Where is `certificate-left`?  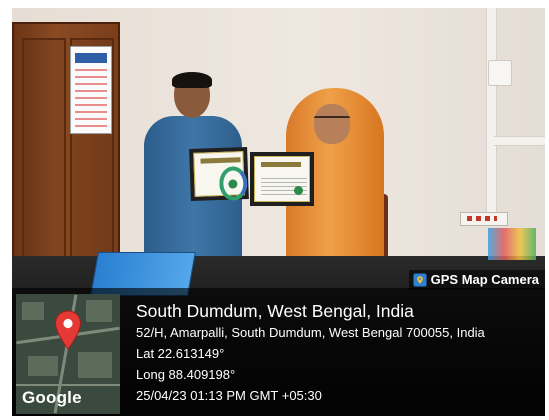
certificate-left is located at coordinates (219, 174).